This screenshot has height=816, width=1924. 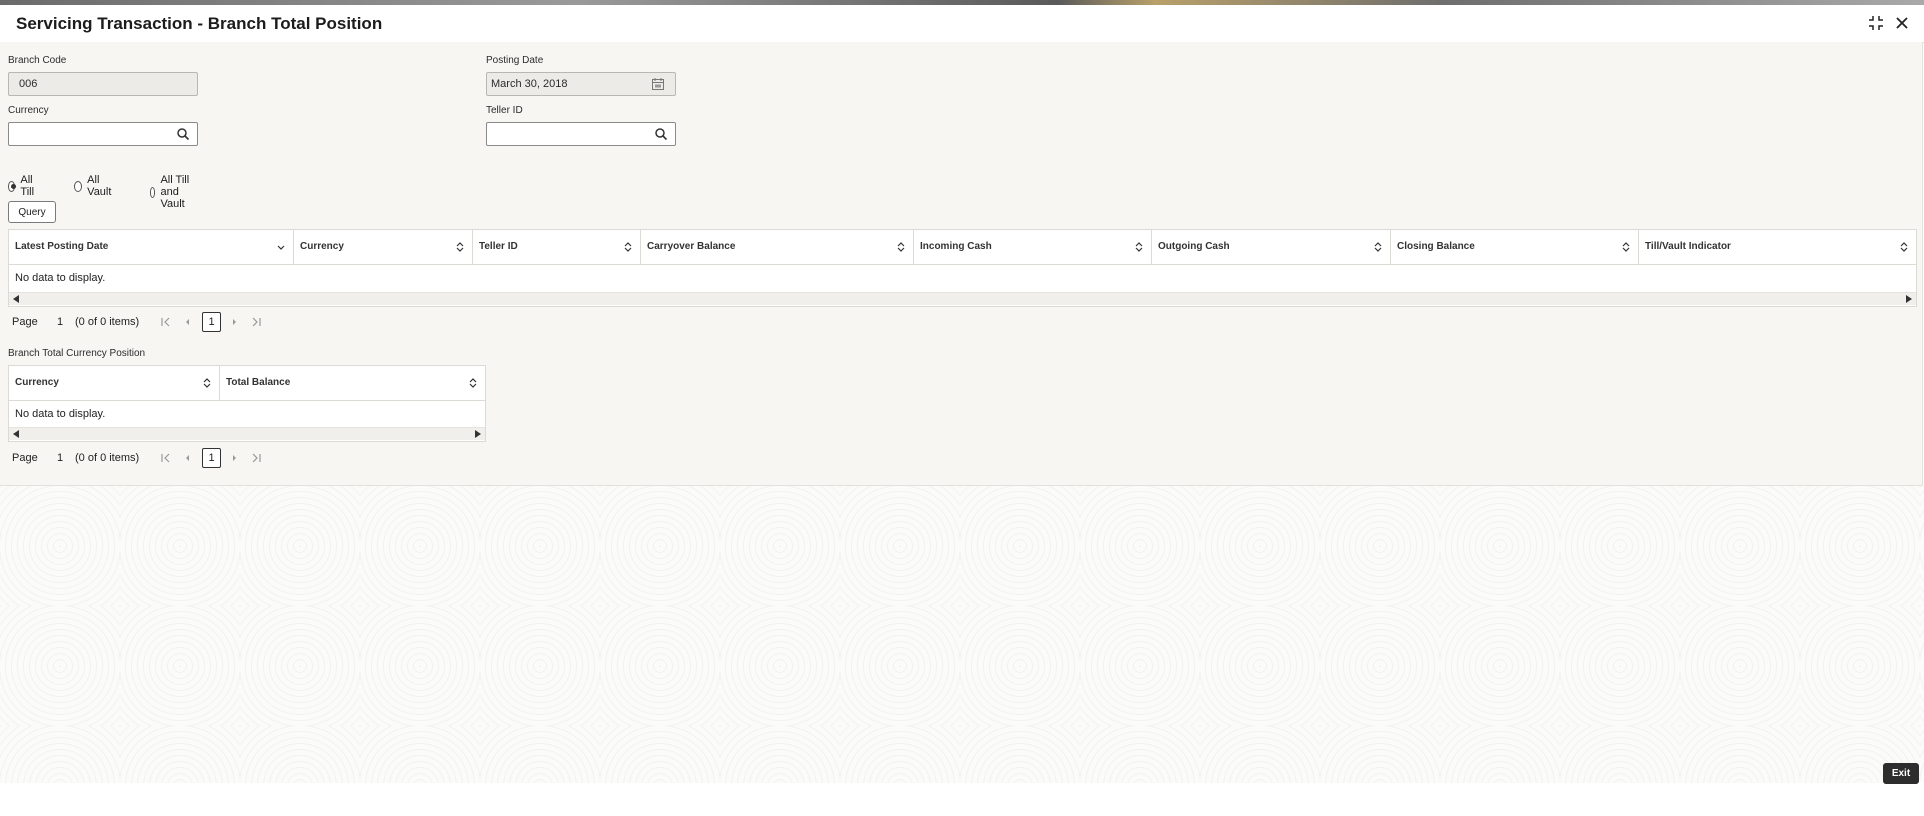 I want to click on currency-position-title: Branch Total Currency Position, so click(x=77, y=353).